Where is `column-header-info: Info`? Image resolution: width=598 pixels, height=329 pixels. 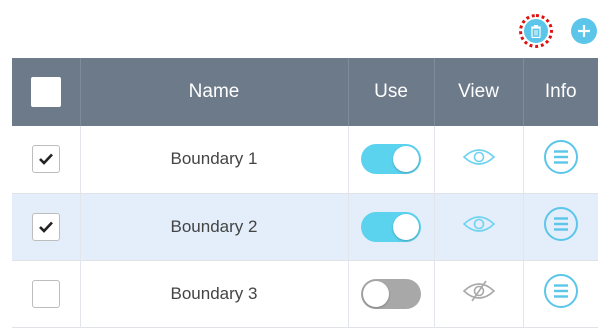 column-header-info: Info is located at coordinates (560, 92).